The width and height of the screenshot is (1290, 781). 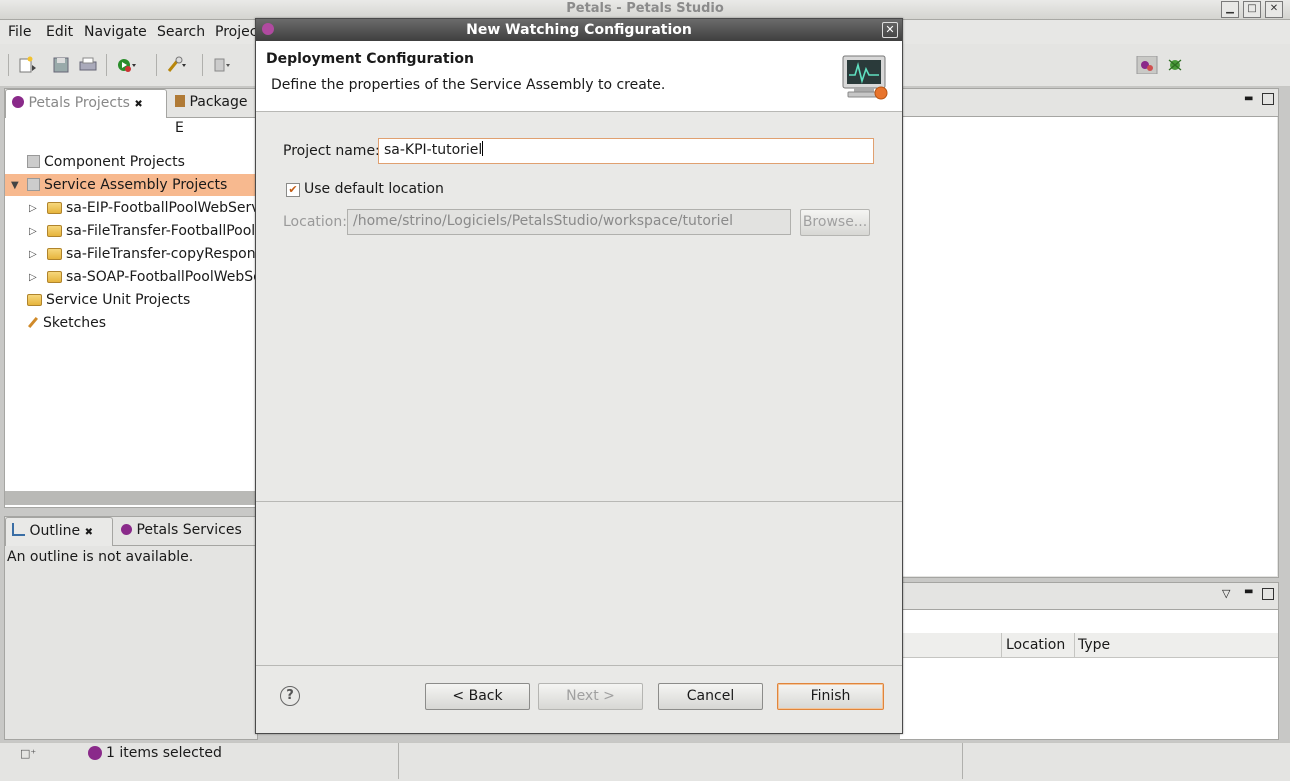 I want to click on tab-label: Outline, so click(x=55, y=531).